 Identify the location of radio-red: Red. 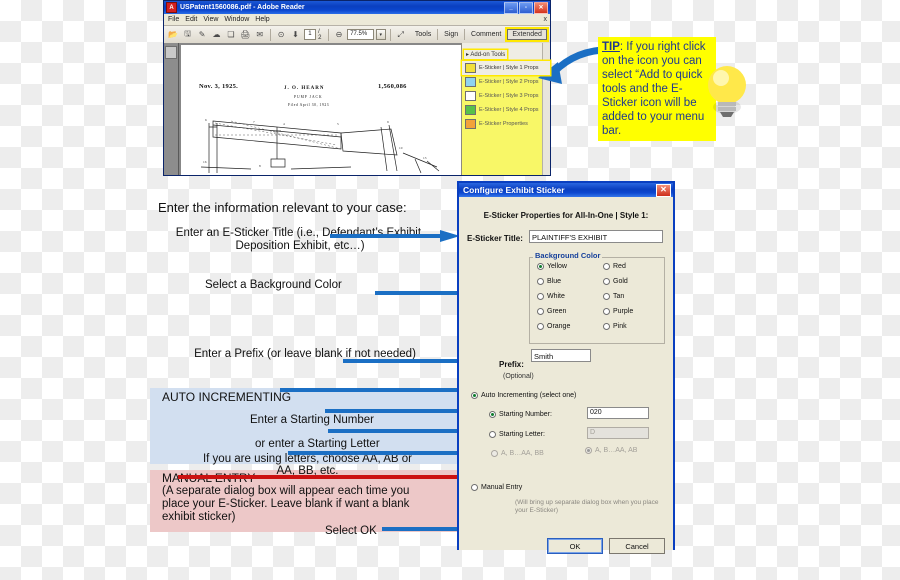
(614, 266).